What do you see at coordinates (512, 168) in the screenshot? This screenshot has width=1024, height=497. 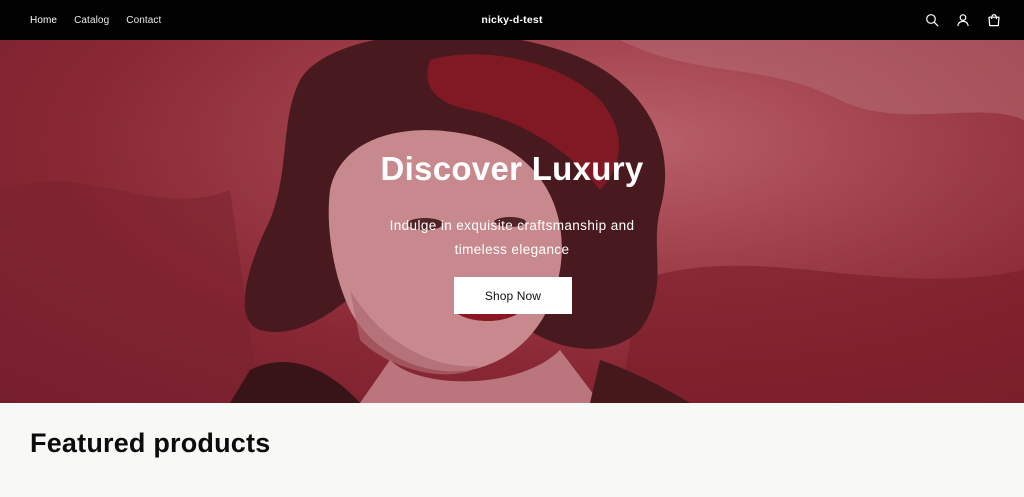 I see `hero-title: Discover Luxury` at bounding box center [512, 168].